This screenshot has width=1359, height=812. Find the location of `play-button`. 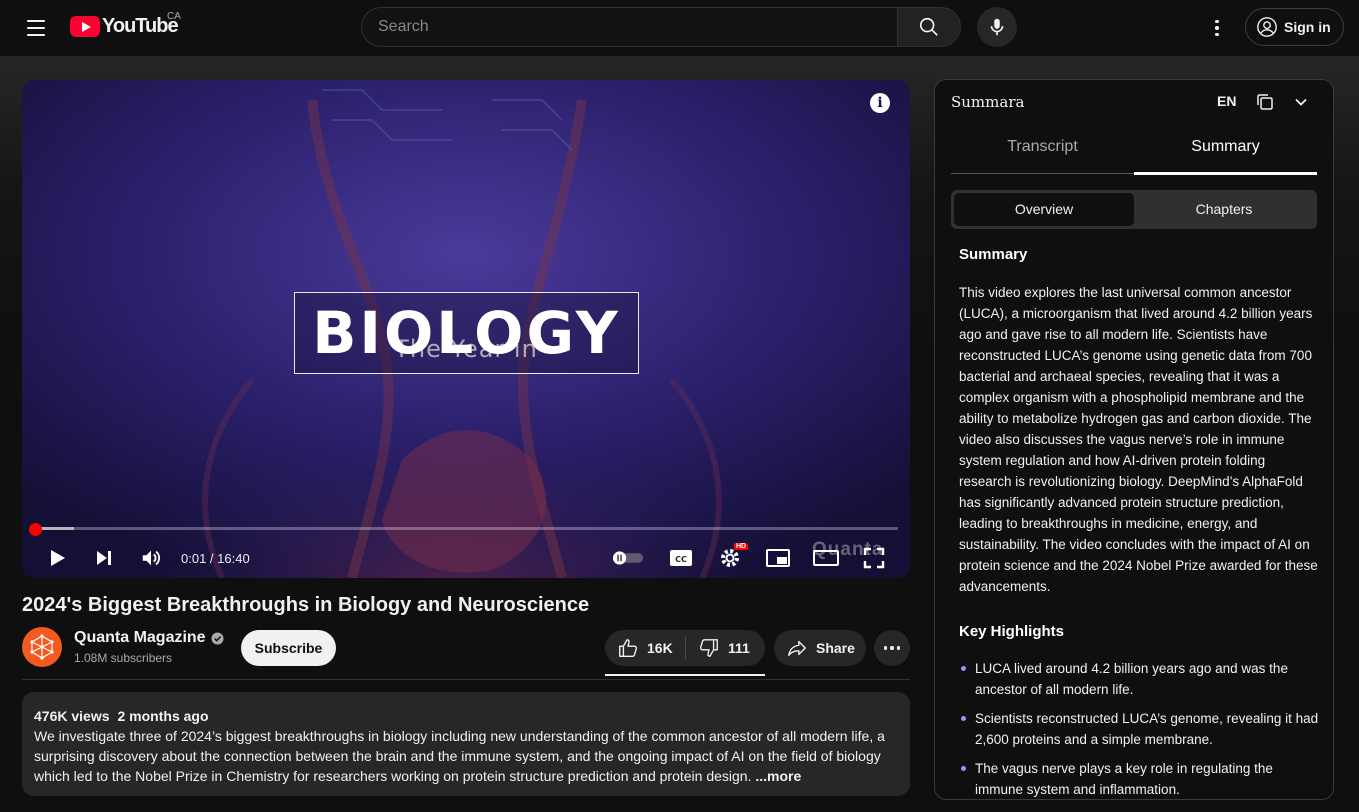

play-button is located at coordinates (57, 558).